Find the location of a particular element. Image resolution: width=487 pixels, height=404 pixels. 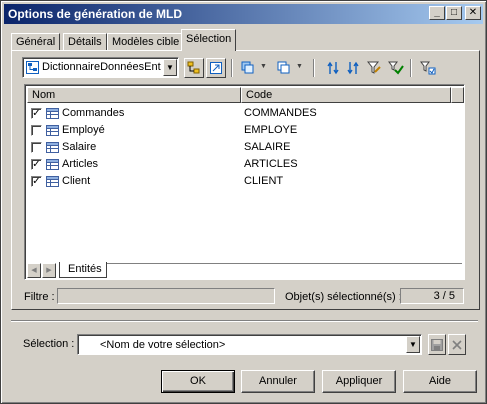

row-code: ARTICLES is located at coordinates (271, 164).